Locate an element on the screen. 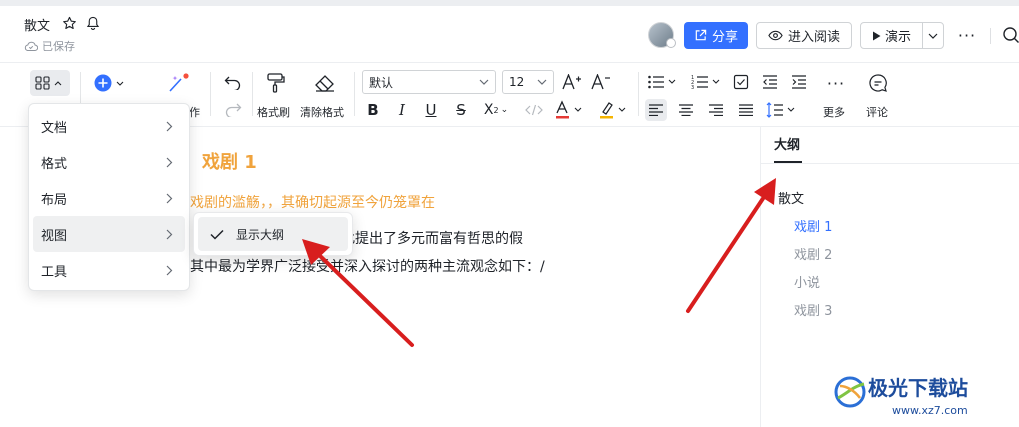 The image size is (1019, 427). align-left-button is located at coordinates (656, 110).